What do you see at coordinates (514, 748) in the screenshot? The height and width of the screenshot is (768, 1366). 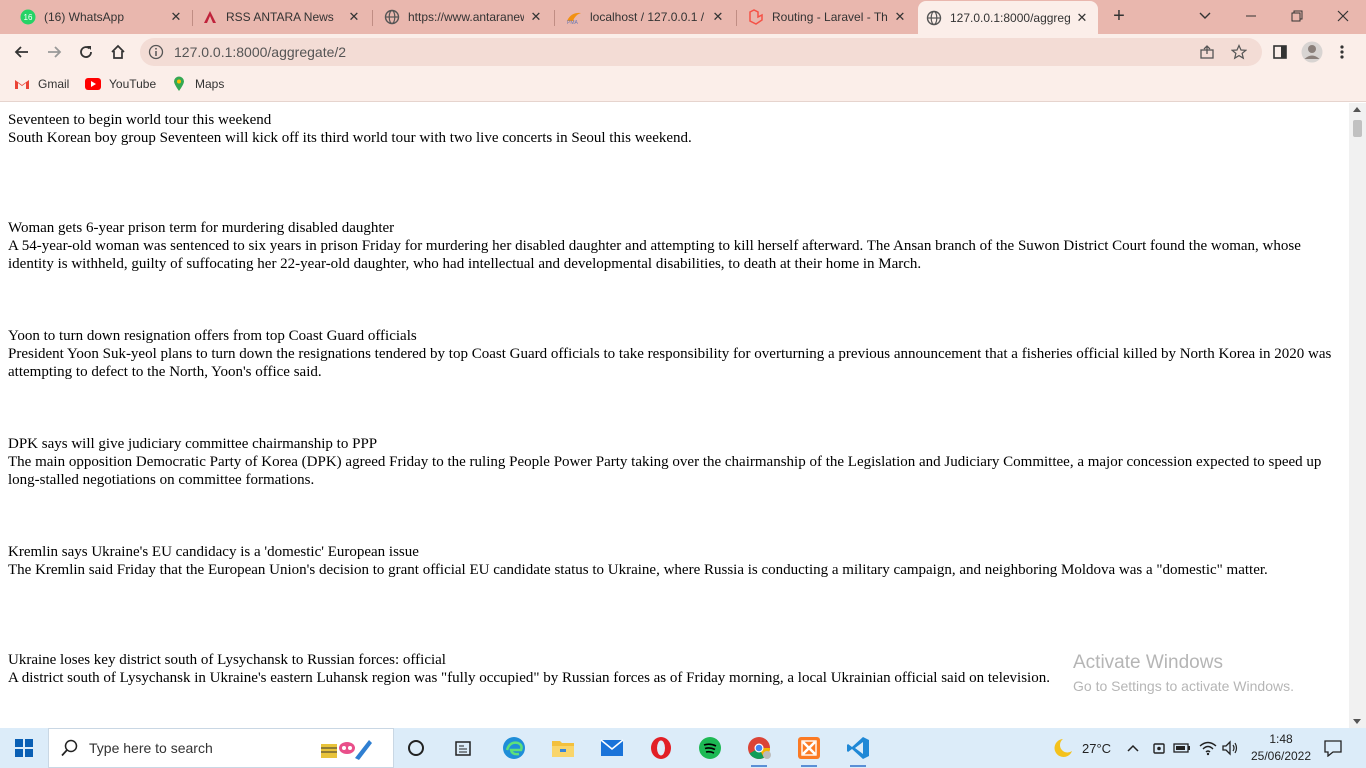 I see `edge-taskbar-button` at bounding box center [514, 748].